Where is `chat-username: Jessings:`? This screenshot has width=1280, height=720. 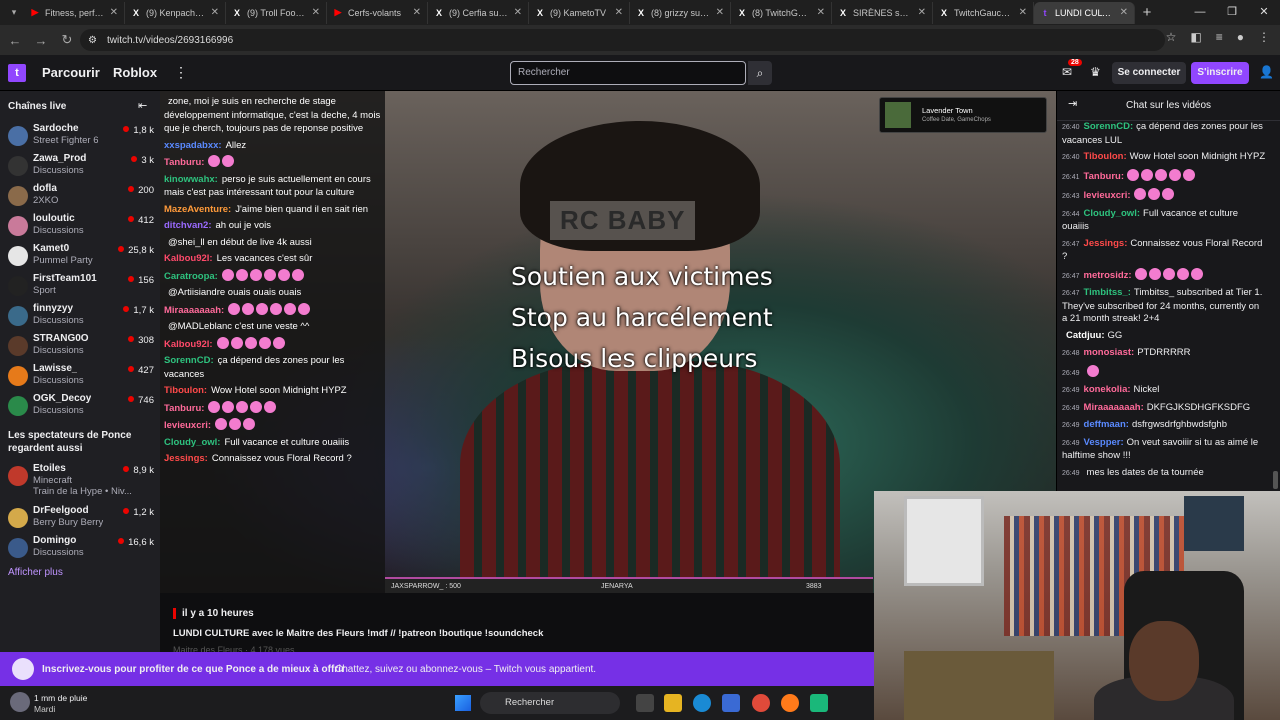
chat-username: Jessings: is located at coordinates (1105, 243).